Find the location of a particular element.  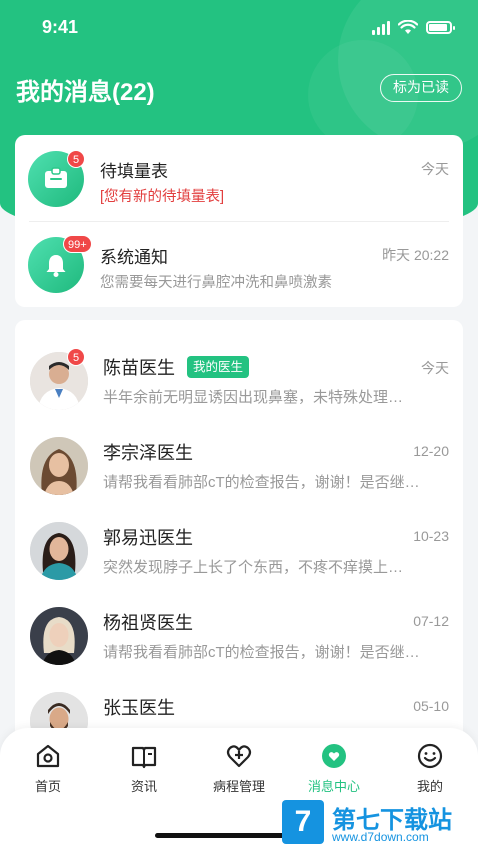

doctor-name: 杨祖贤医生 is located at coordinates (148, 623).